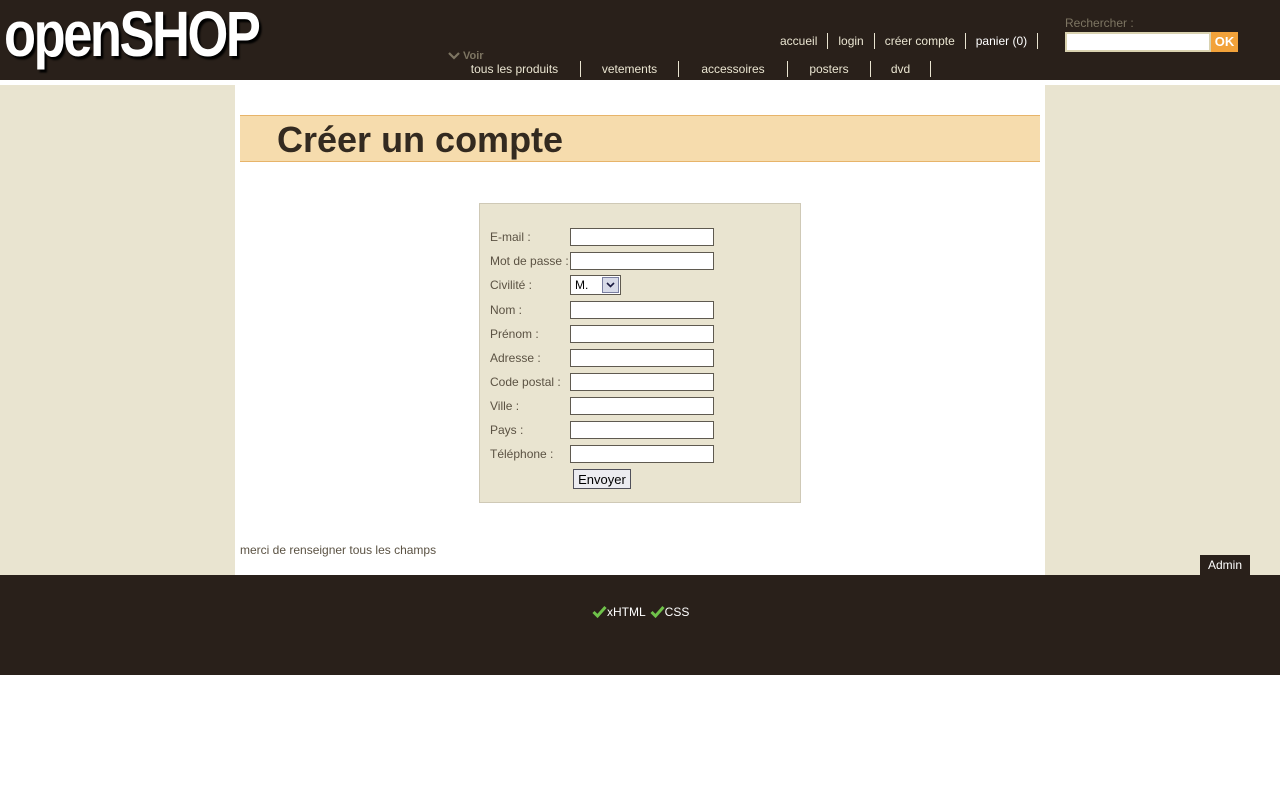 The image size is (1280, 794). Describe the element at coordinates (640, 138) in the screenshot. I see `title-bar: Créer un compte` at that location.